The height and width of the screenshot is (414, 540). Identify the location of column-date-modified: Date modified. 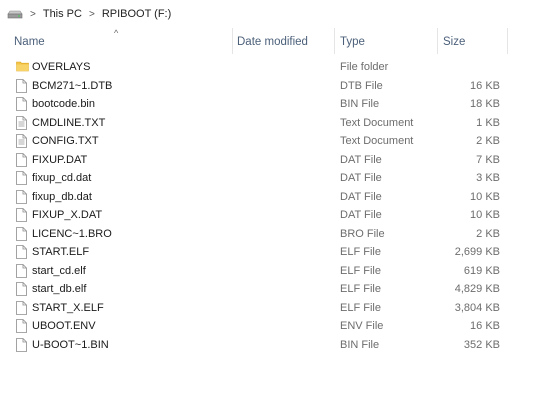
(272, 42).